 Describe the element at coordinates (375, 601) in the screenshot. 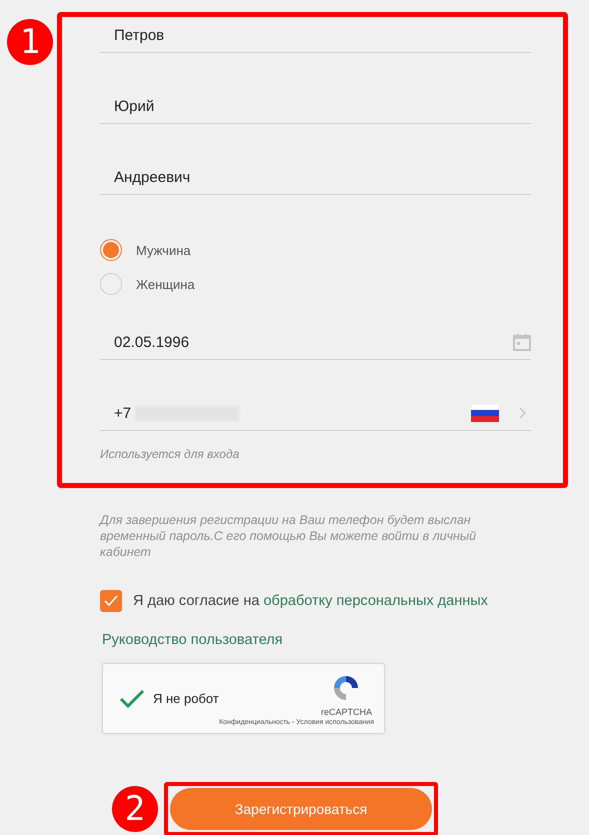

I see `consent-link: обработку персональных данных` at that location.